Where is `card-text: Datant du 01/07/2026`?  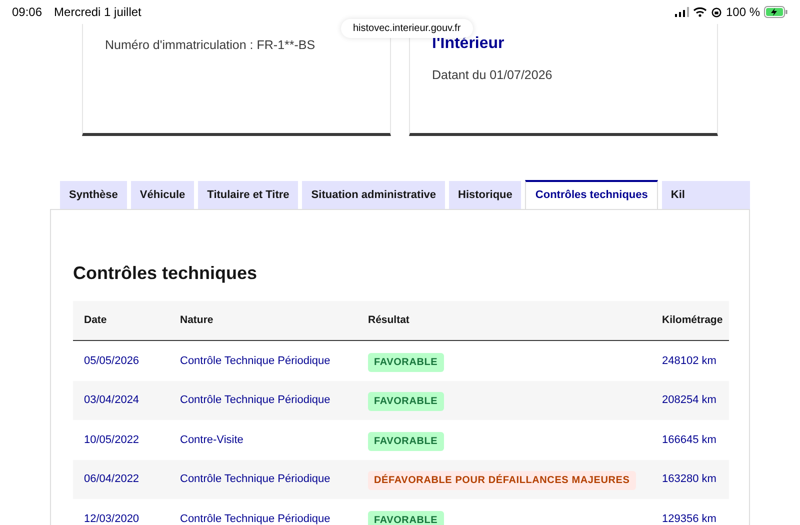 card-text: Datant du 01/07/2026 is located at coordinates (493, 75).